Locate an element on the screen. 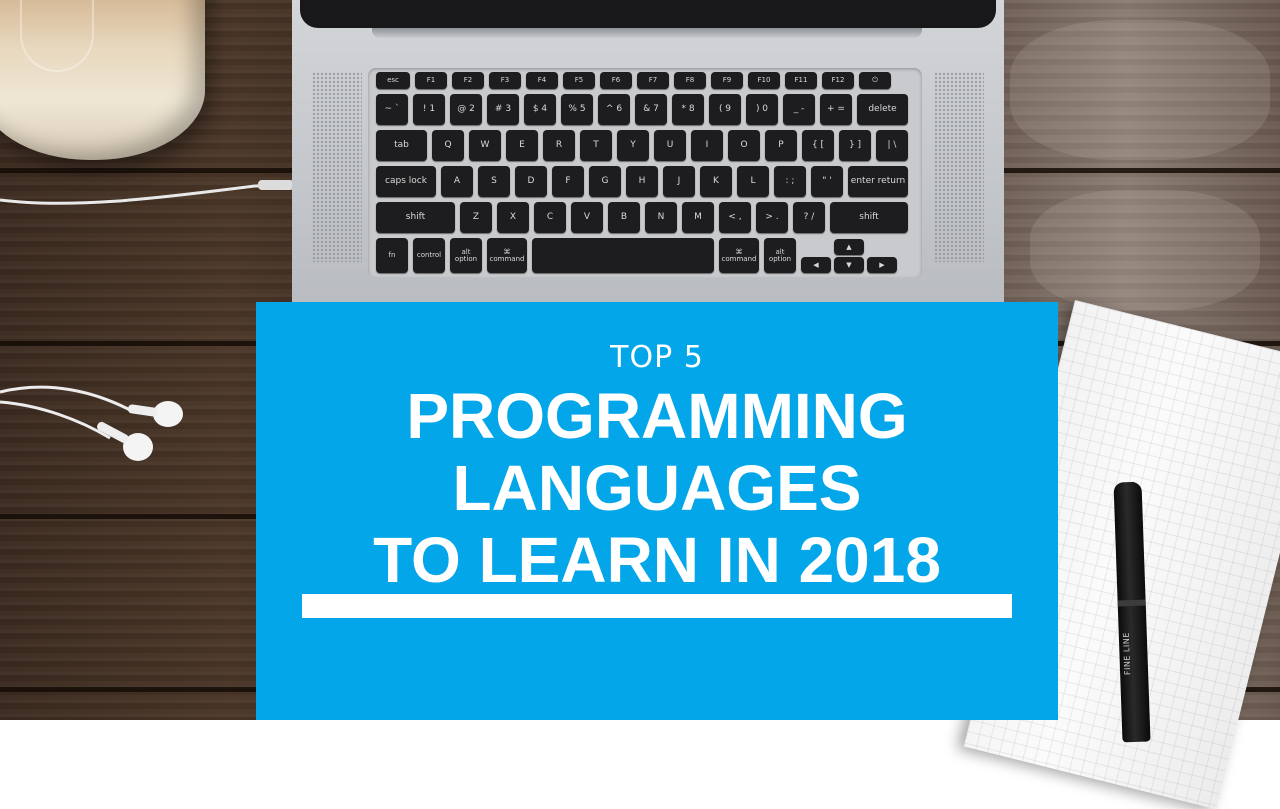  arrow-right-key: ▶ is located at coordinates (882, 265).